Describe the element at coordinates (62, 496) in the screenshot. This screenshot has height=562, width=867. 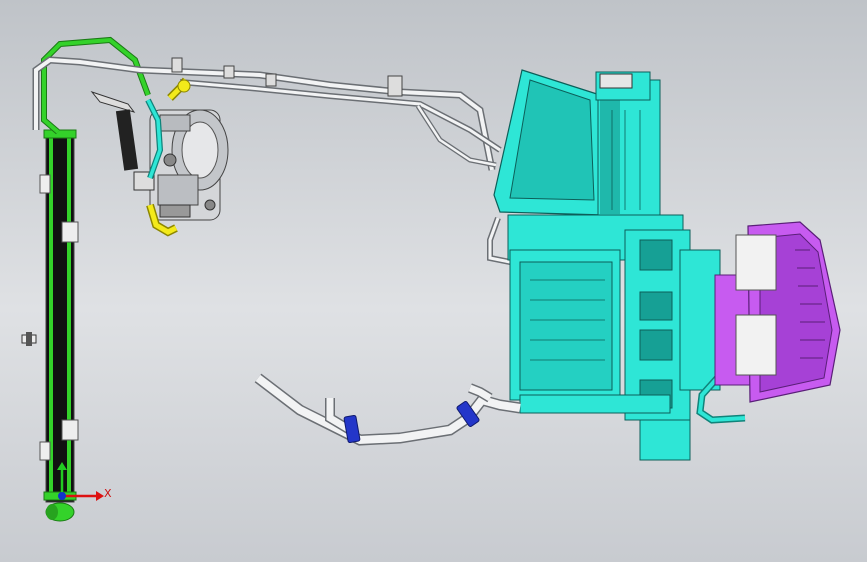
I see `z-axis-dot` at that location.